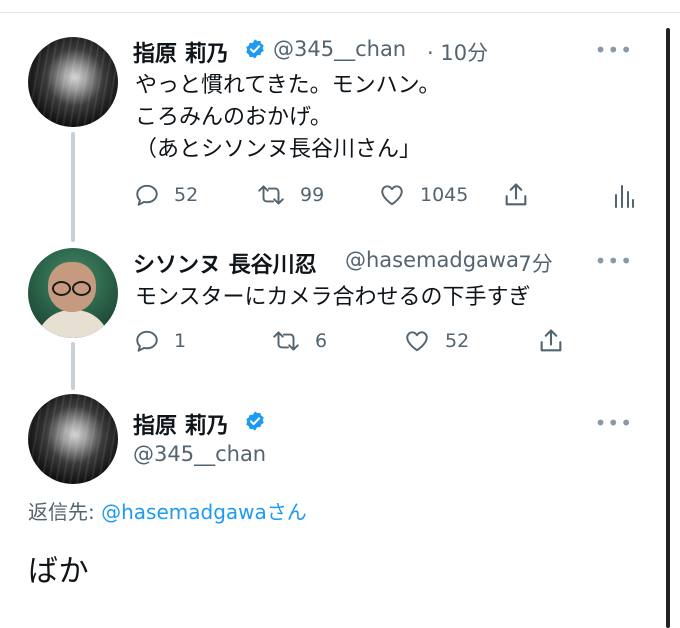  What do you see at coordinates (321, 341) in the screenshot?
I see `retweet-count: 6` at bounding box center [321, 341].